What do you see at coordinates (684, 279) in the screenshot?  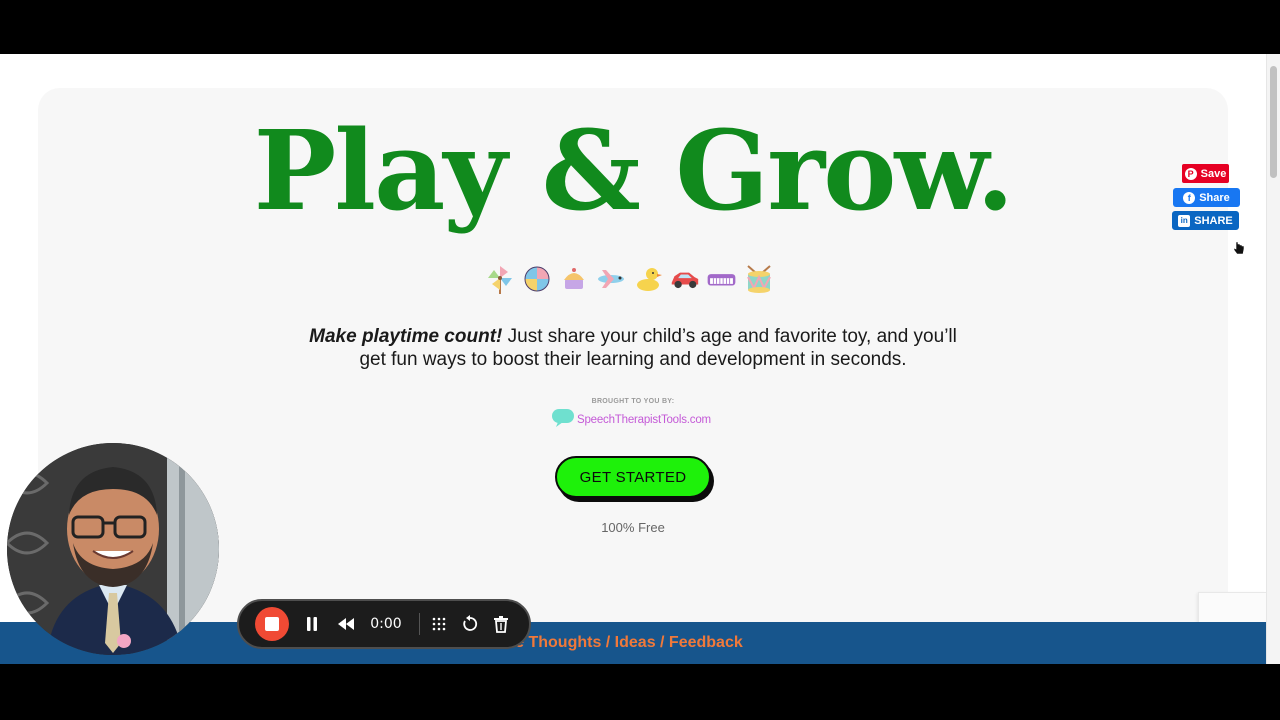 I see `car-icon` at bounding box center [684, 279].